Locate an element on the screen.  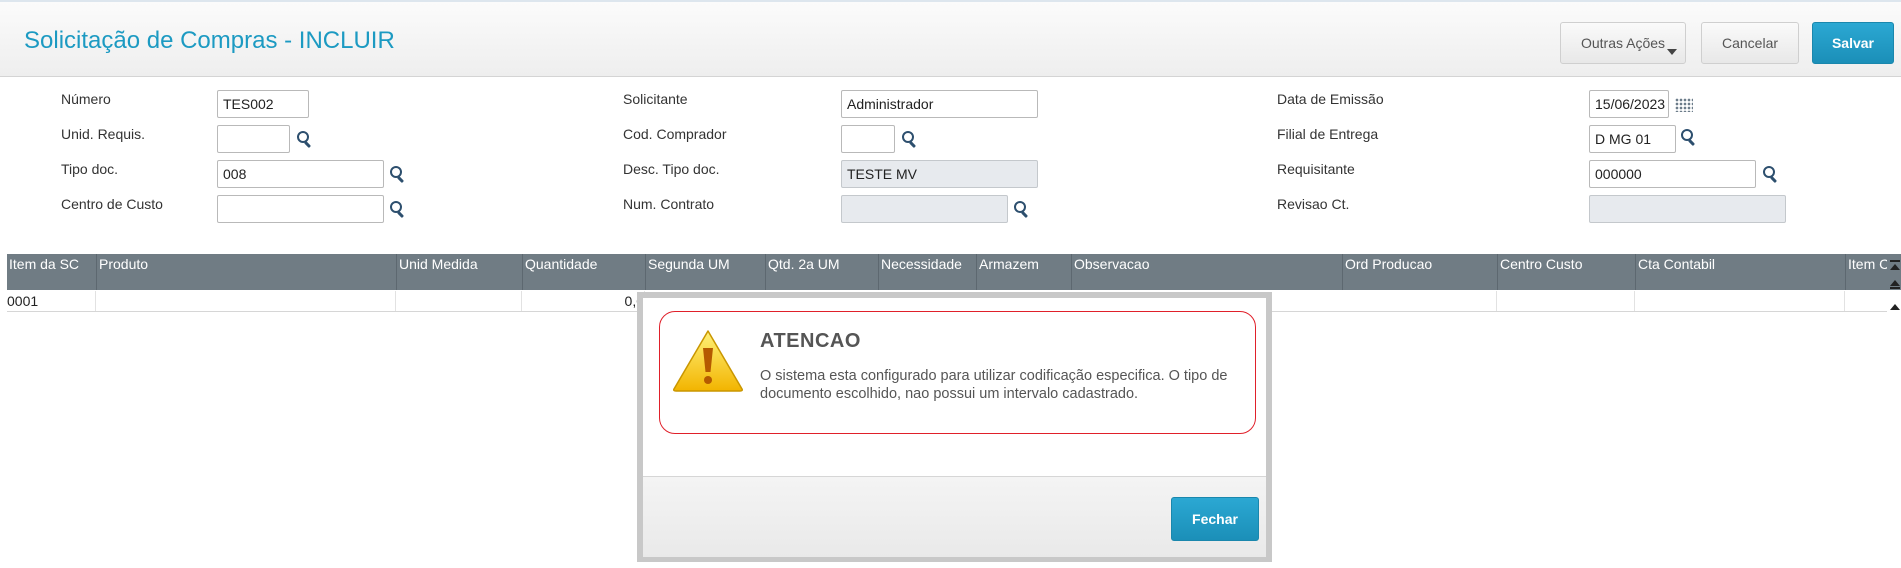
page-title: Solicitação de Compras - INCLUIR is located at coordinates (209, 40).